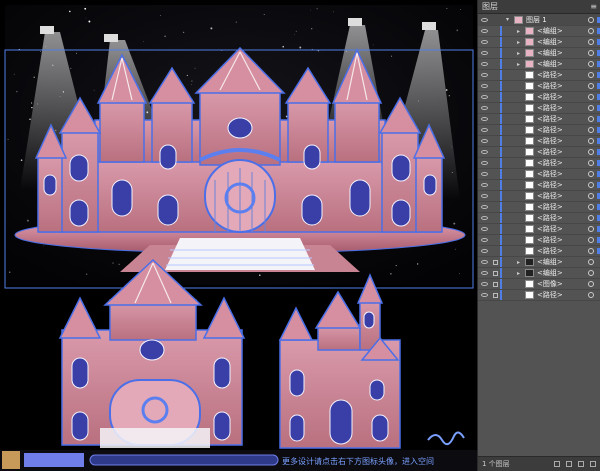  Describe the element at coordinates (539, 20) in the screenshot. I see `layer-row-top: ▾ 图层 1` at that location.